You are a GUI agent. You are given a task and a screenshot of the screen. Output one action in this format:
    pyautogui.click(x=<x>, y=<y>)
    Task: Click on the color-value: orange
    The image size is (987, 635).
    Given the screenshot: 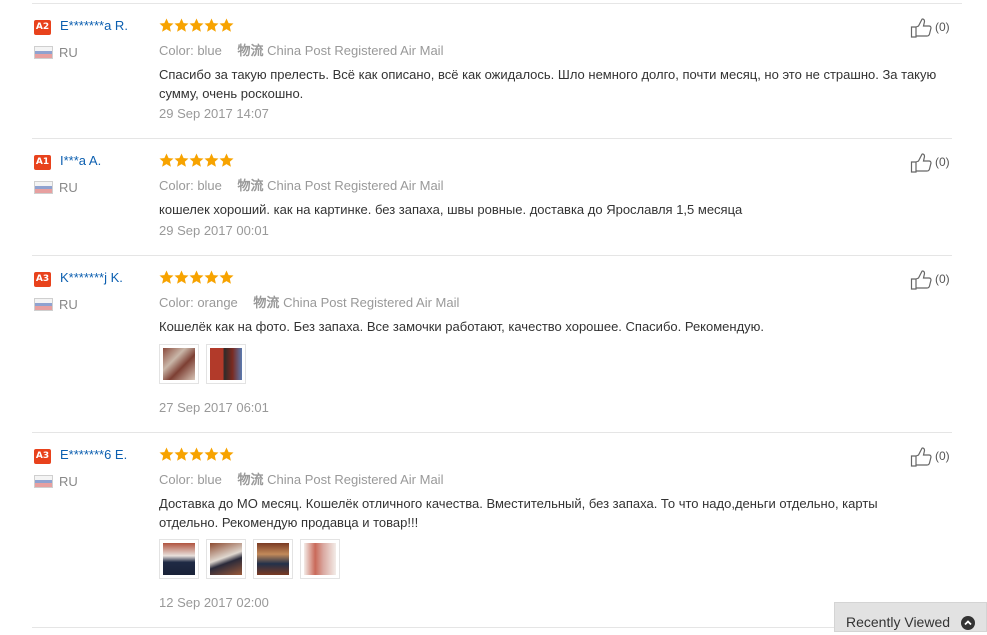 What is the action you would take?
    pyautogui.click(x=217, y=302)
    